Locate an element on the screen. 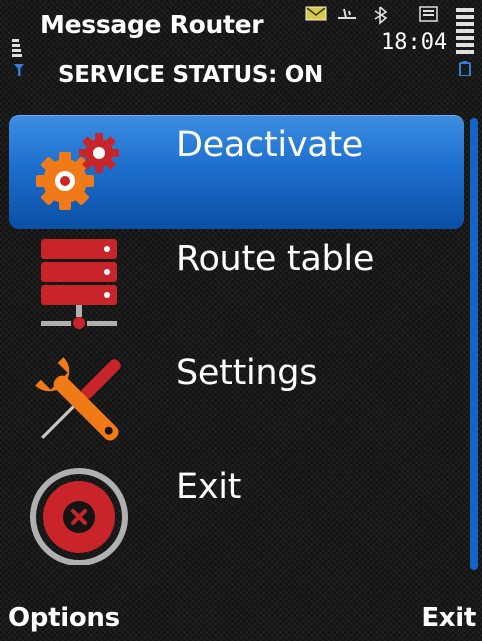 This screenshot has height=641, width=482. tools-icon is located at coordinates (78, 399).